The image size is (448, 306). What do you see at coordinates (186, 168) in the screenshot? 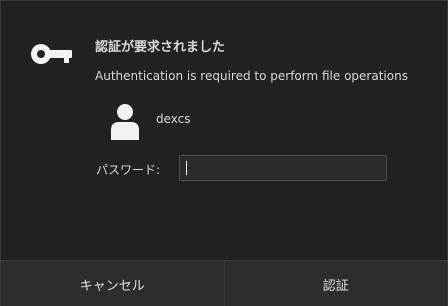
I see `text-caret` at bounding box center [186, 168].